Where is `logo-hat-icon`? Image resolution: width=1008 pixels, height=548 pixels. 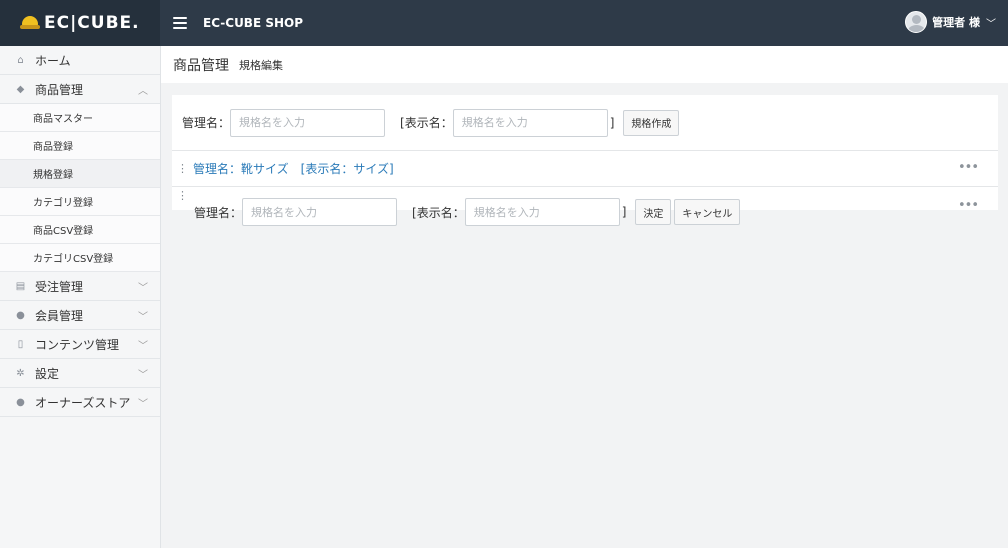
logo-hat-icon is located at coordinates (30, 23).